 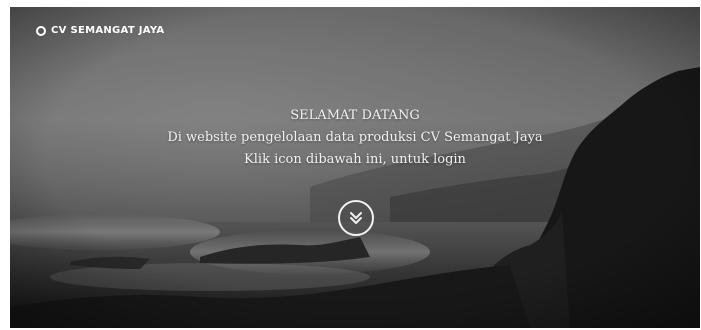 What do you see at coordinates (355, 115) in the screenshot?
I see `hero-title: SELAMAT DATANG` at bounding box center [355, 115].